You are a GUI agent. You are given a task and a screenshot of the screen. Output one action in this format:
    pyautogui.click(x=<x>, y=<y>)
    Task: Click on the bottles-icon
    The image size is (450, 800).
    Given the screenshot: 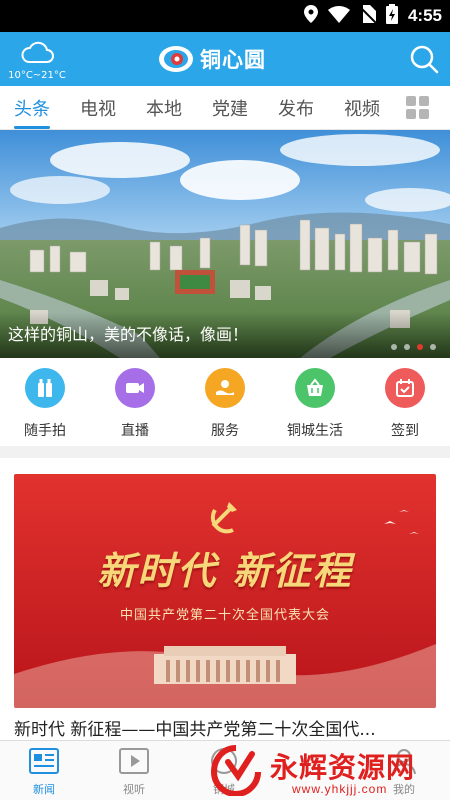 What is the action you would take?
    pyautogui.click(x=45, y=388)
    